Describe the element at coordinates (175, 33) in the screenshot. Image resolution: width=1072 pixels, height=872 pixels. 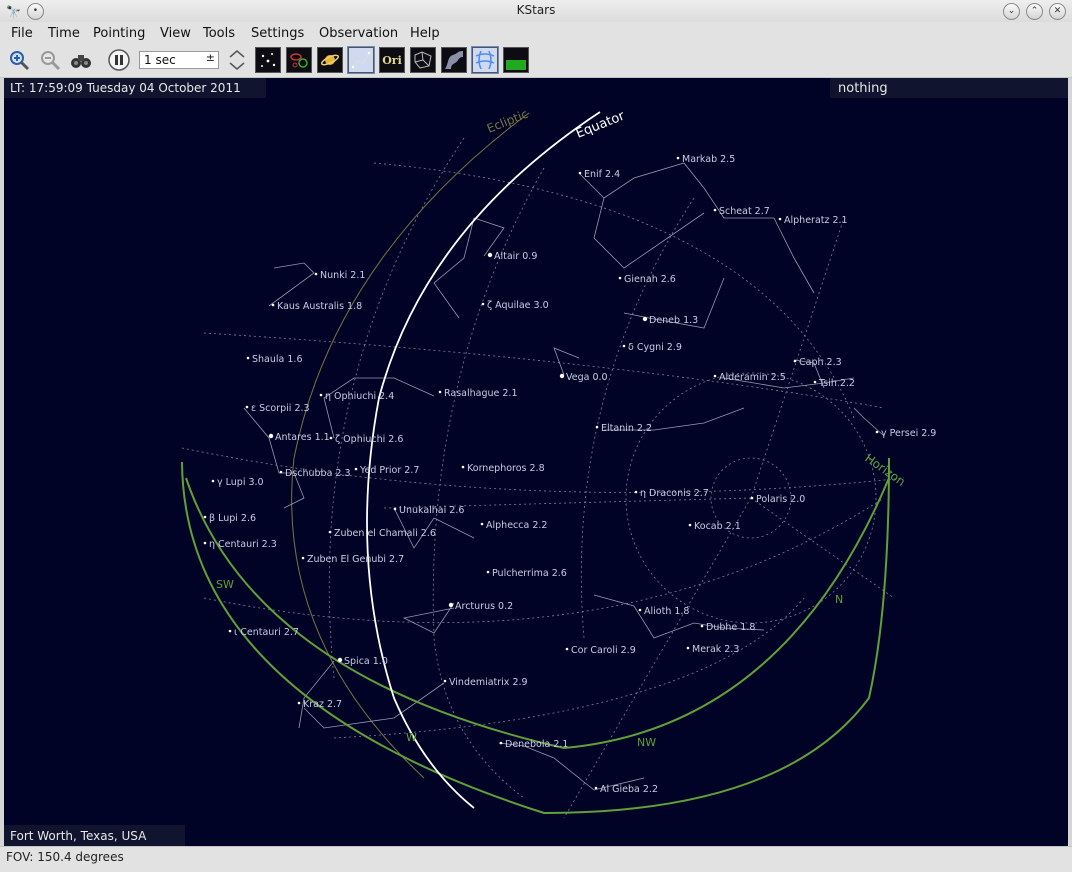
I see `menu-view: View` at that location.